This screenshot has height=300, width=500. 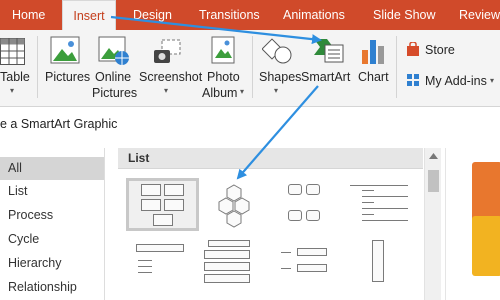 I want to click on layout-thumb-hexagon-cluster, so click(x=234, y=206).